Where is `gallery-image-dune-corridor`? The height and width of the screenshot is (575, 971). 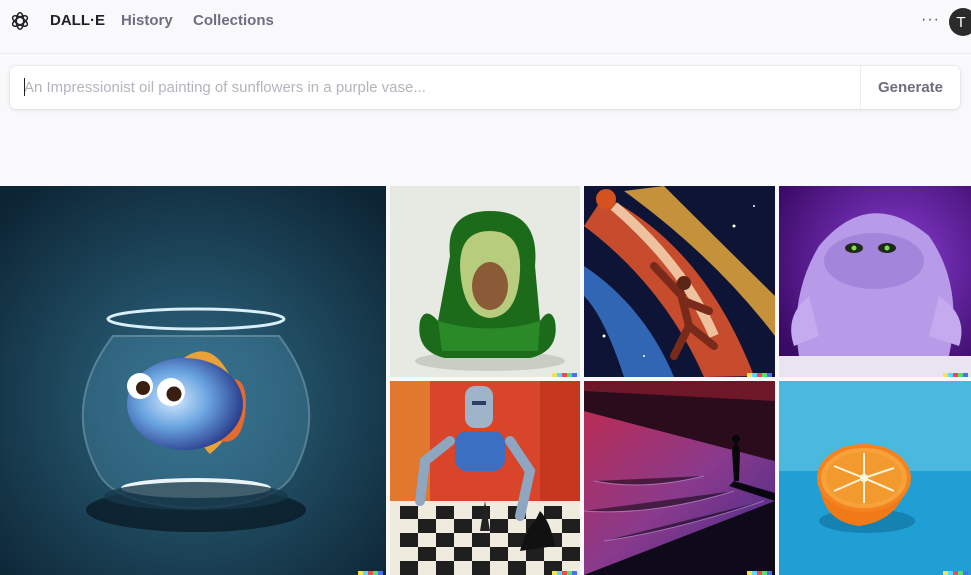
gallery-image-dune-corridor is located at coordinates (679, 478).